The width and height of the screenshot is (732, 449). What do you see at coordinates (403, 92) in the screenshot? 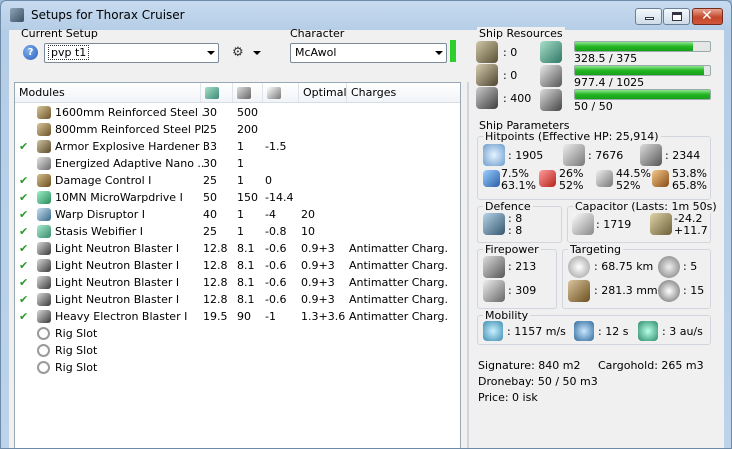
I see `header-charges: Charges` at bounding box center [403, 92].